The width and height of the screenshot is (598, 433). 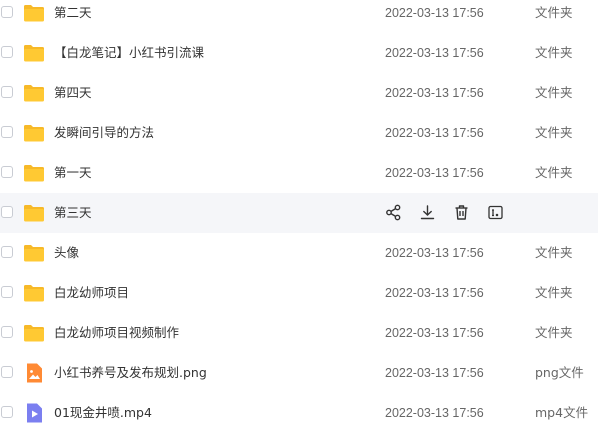 I want to click on file-row: 01现金井喷.mp4 2022-03-13 17:56 mp4文件, so click(x=299, y=413).